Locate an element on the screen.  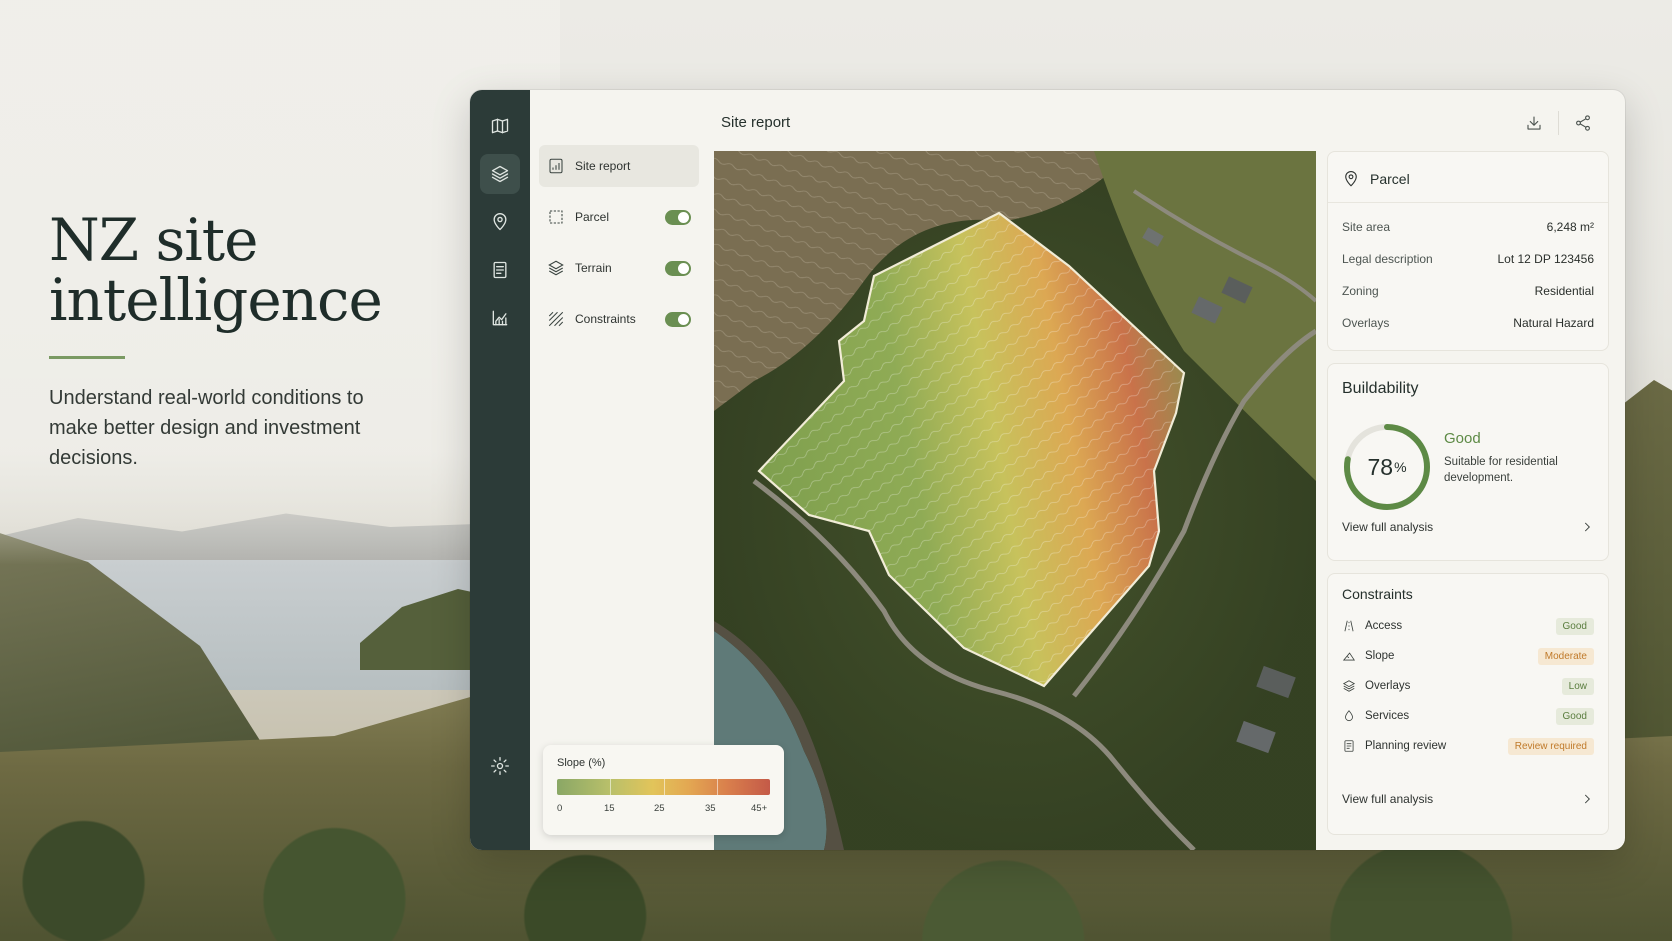
share-icon is located at coordinates (1583, 123).